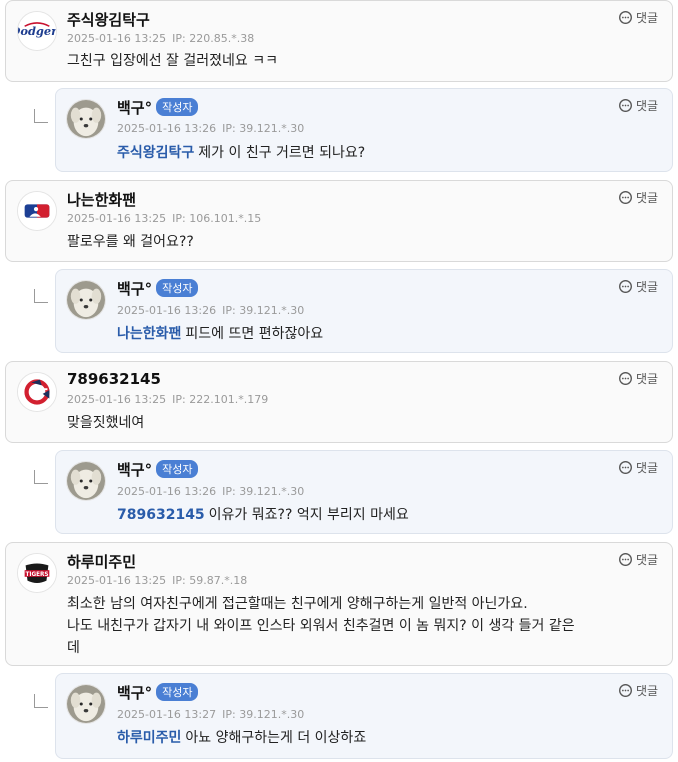 This screenshot has width=678, height=762. What do you see at coordinates (149, 738) in the screenshot?
I see `mention-link: 하루미주민` at bounding box center [149, 738].